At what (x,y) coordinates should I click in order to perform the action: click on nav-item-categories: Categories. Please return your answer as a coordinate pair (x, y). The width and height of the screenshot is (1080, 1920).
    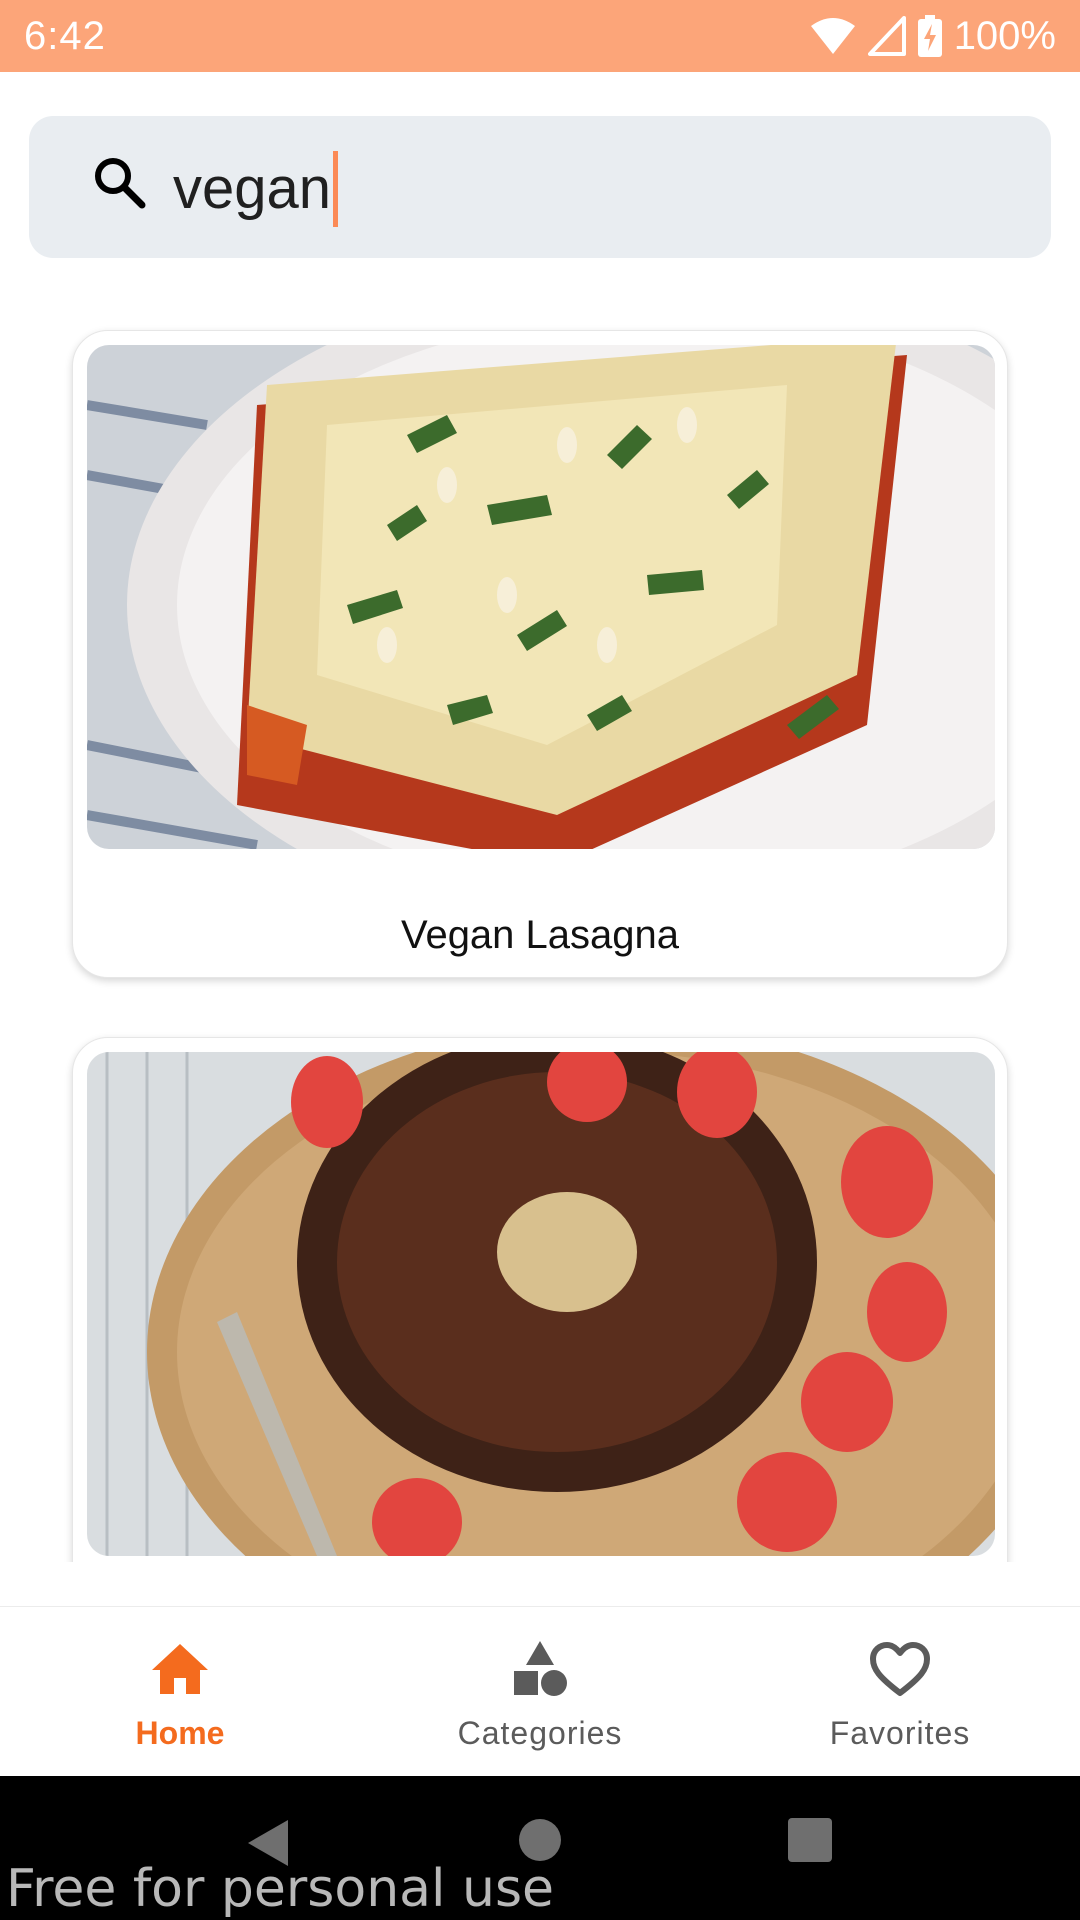
    Looking at the image, I should click on (540, 1692).